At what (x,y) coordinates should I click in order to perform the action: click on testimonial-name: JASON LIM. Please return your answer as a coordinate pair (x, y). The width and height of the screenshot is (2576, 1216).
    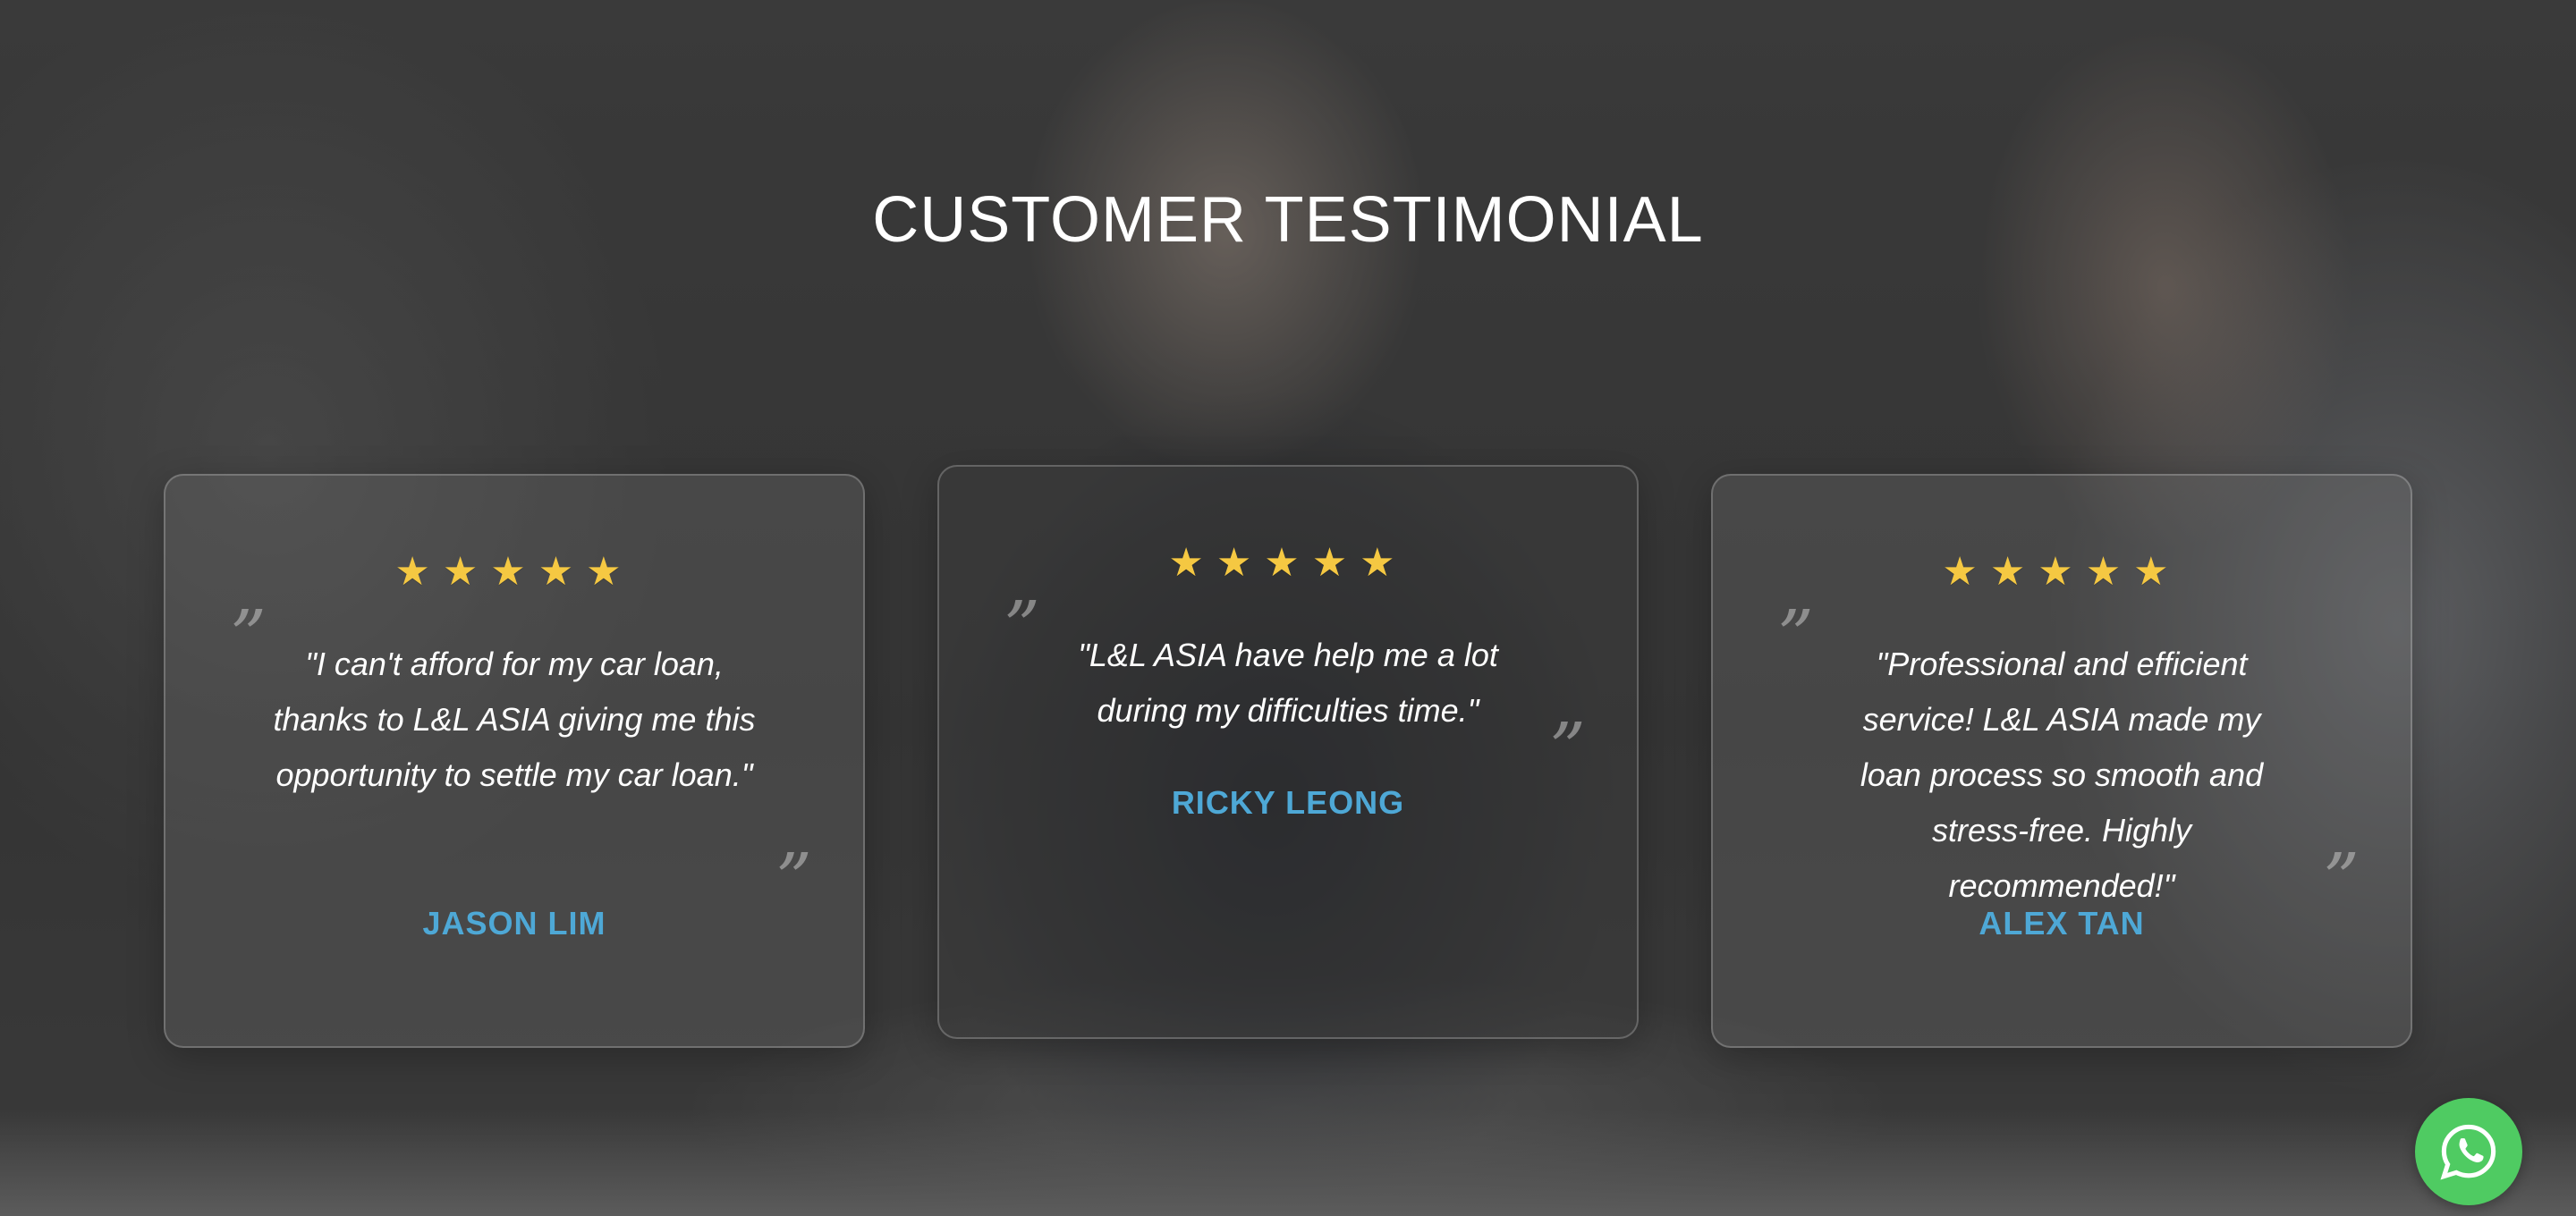
    Looking at the image, I should click on (514, 923).